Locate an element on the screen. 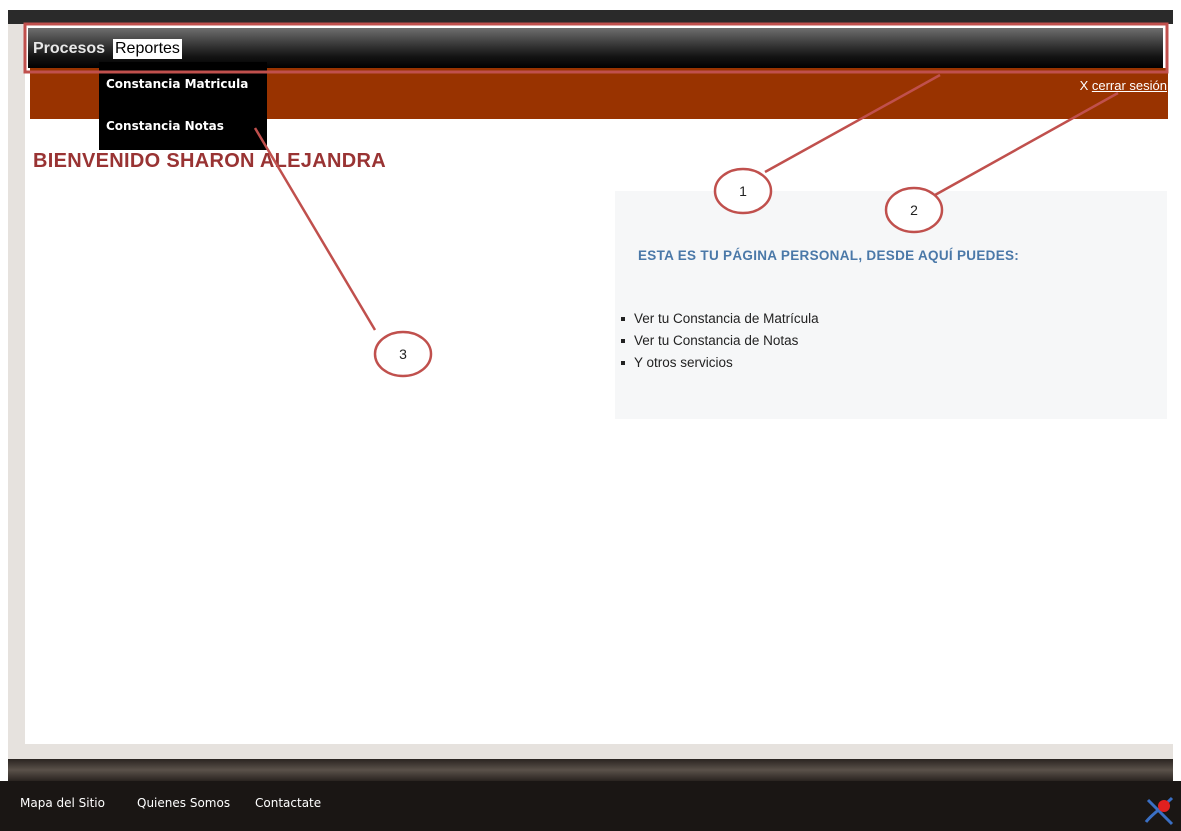 The width and height of the screenshot is (1181, 831). highlight-box is located at coordinates (596, 48).